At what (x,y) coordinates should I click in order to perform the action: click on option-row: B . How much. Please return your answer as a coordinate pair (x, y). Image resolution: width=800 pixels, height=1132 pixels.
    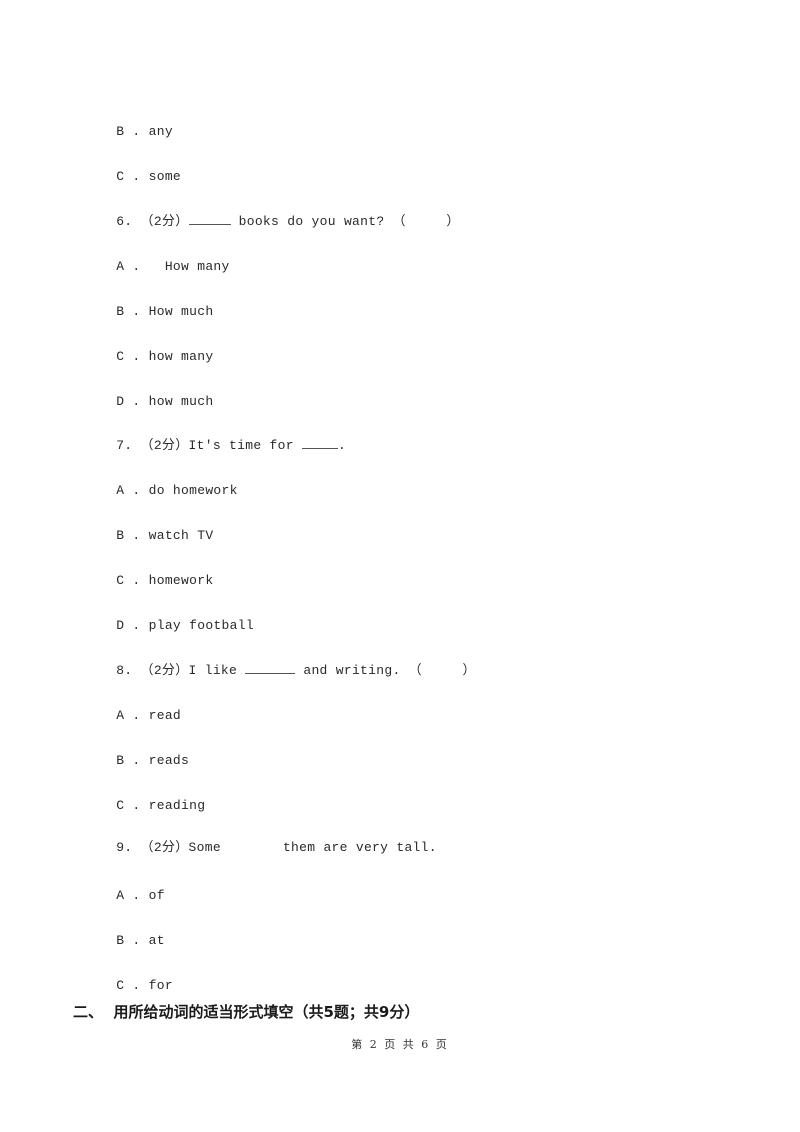
    Looking at the image, I should click on (156, 304).